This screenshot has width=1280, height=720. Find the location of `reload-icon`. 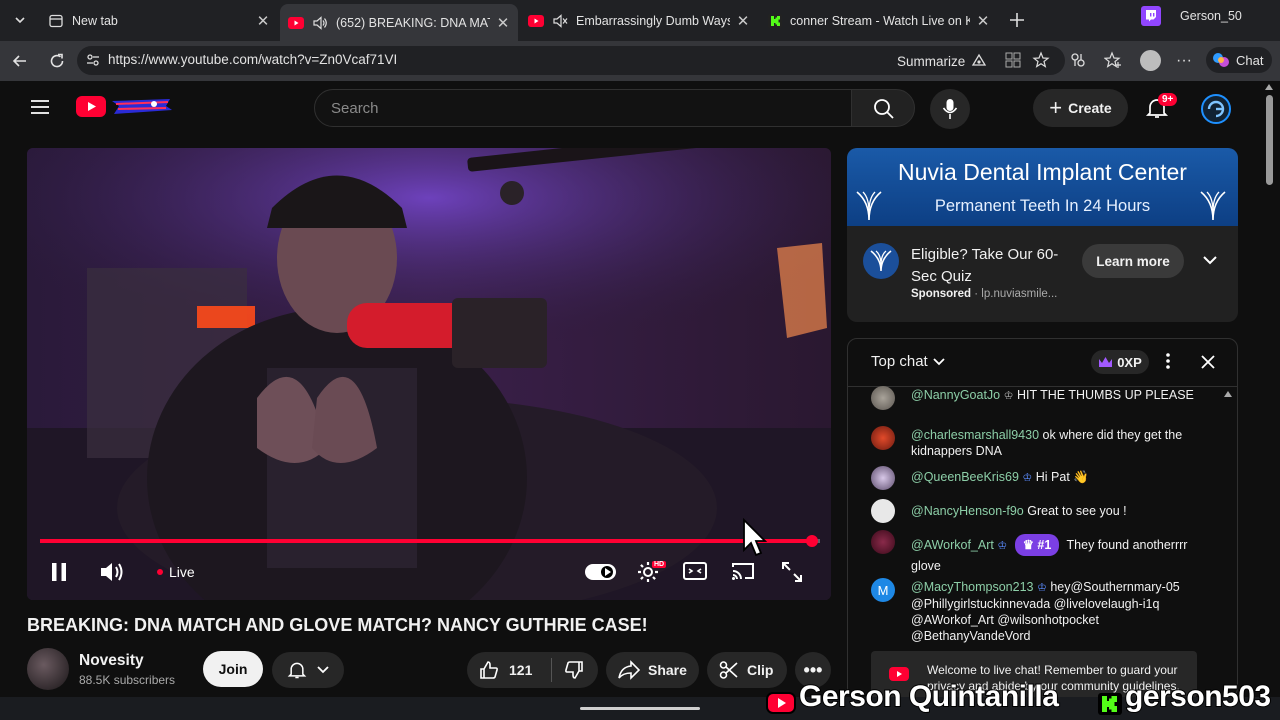

reload-icon is located at coordinates (57, 61).